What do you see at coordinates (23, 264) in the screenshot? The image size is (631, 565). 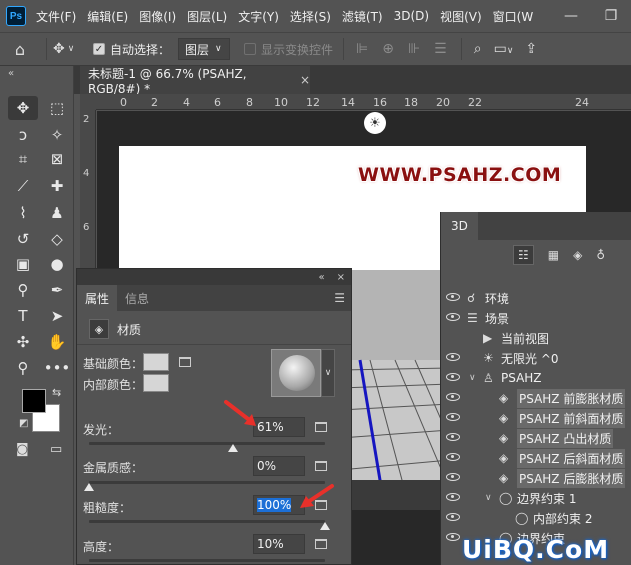 I see `gradient-tool-icon: ▣` at bounding box center [23, 264].